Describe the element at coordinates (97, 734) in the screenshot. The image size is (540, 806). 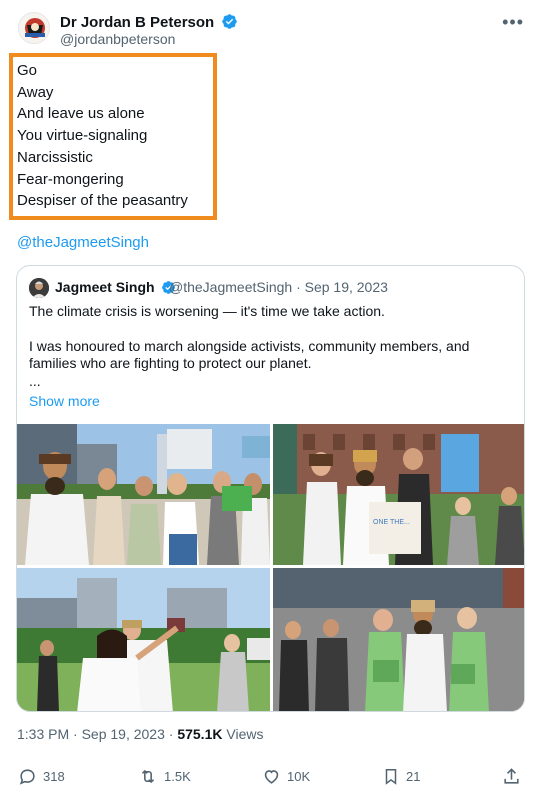
I see `tweet-timestamp: 1:33 PM · Sep 19, 2023 ·` at that location.